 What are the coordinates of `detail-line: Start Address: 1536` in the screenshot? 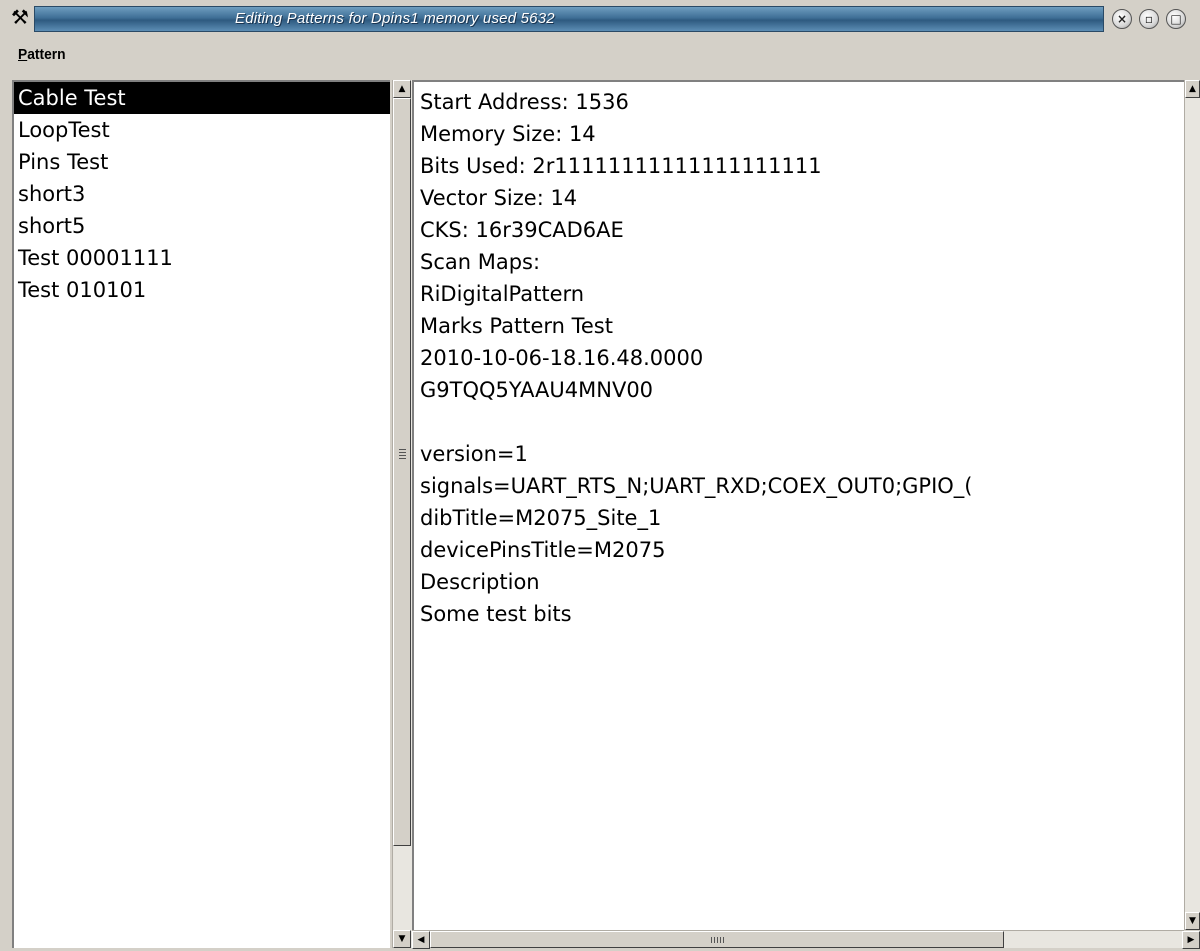 It's located at (524, 102).